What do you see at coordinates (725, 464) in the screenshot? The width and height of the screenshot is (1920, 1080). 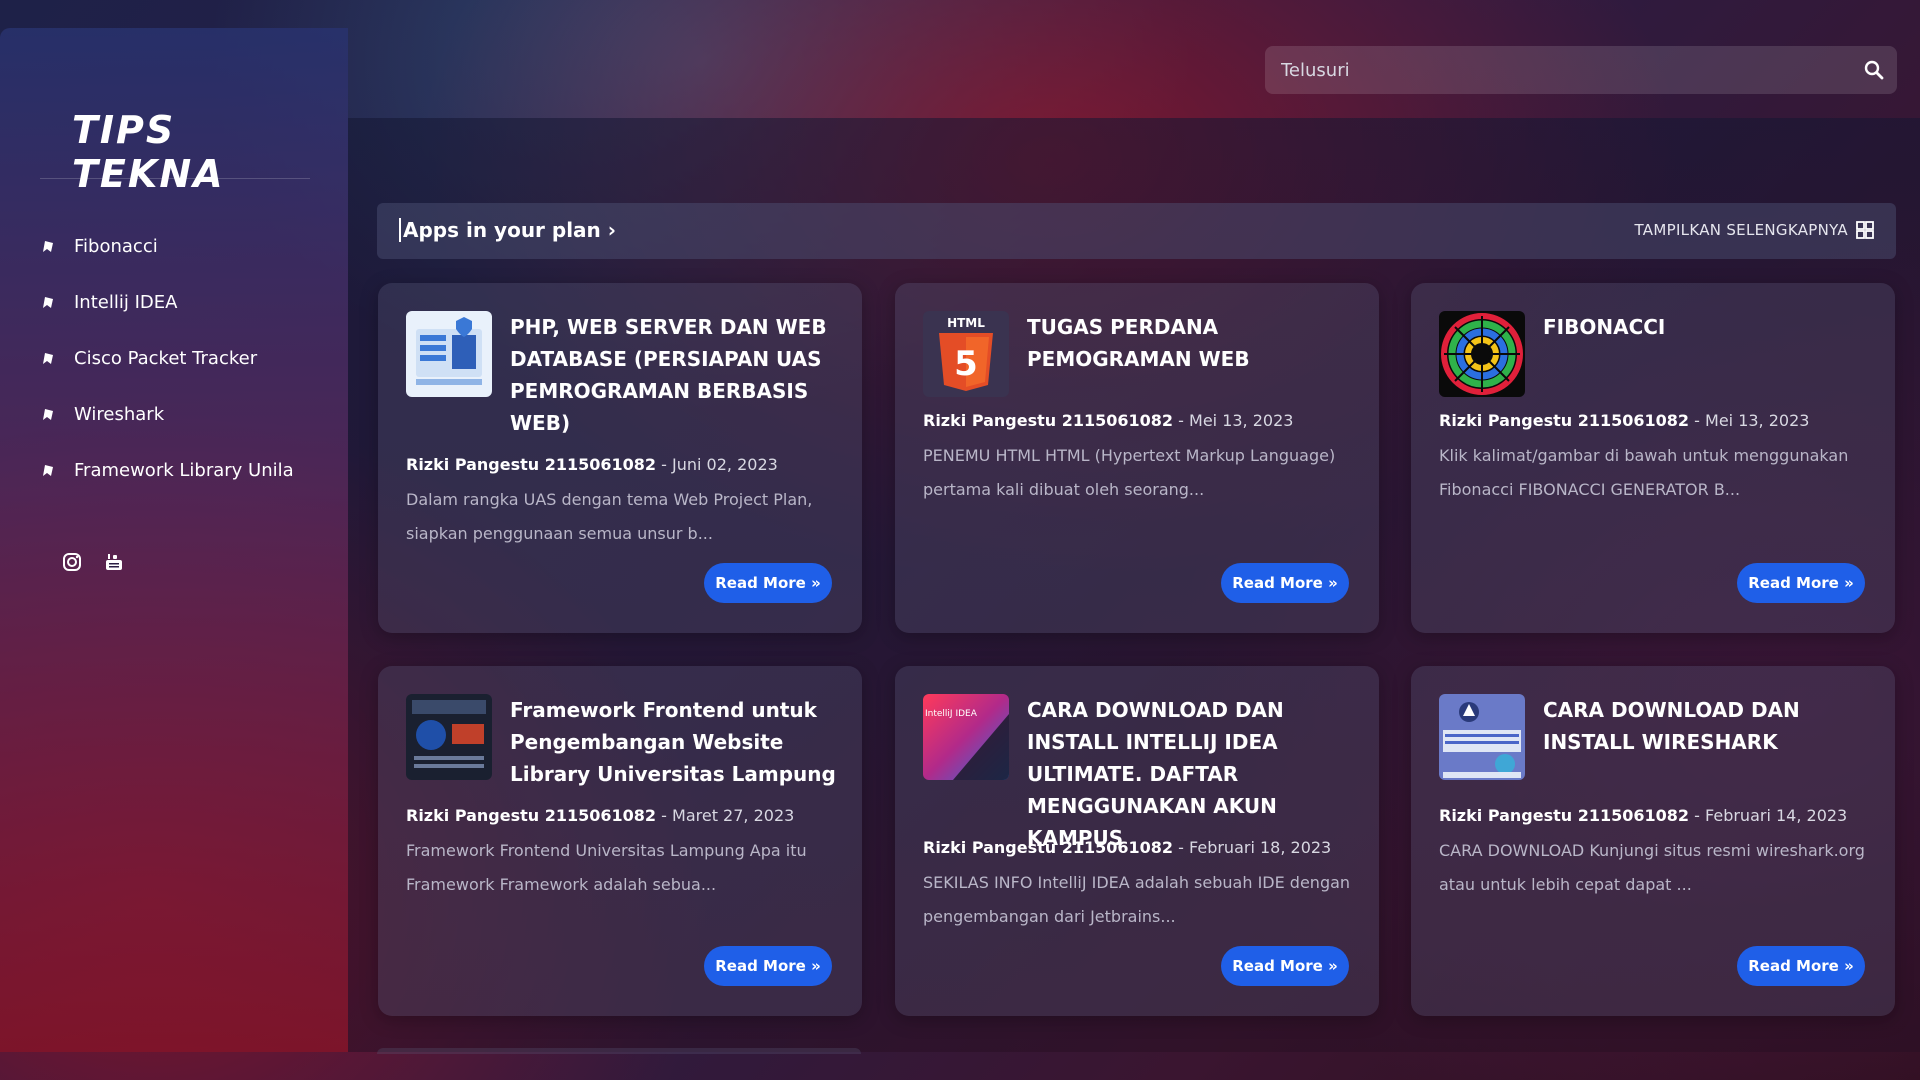 I see `post-date: Juni 02, 2023` at bounding box center [725, 464].